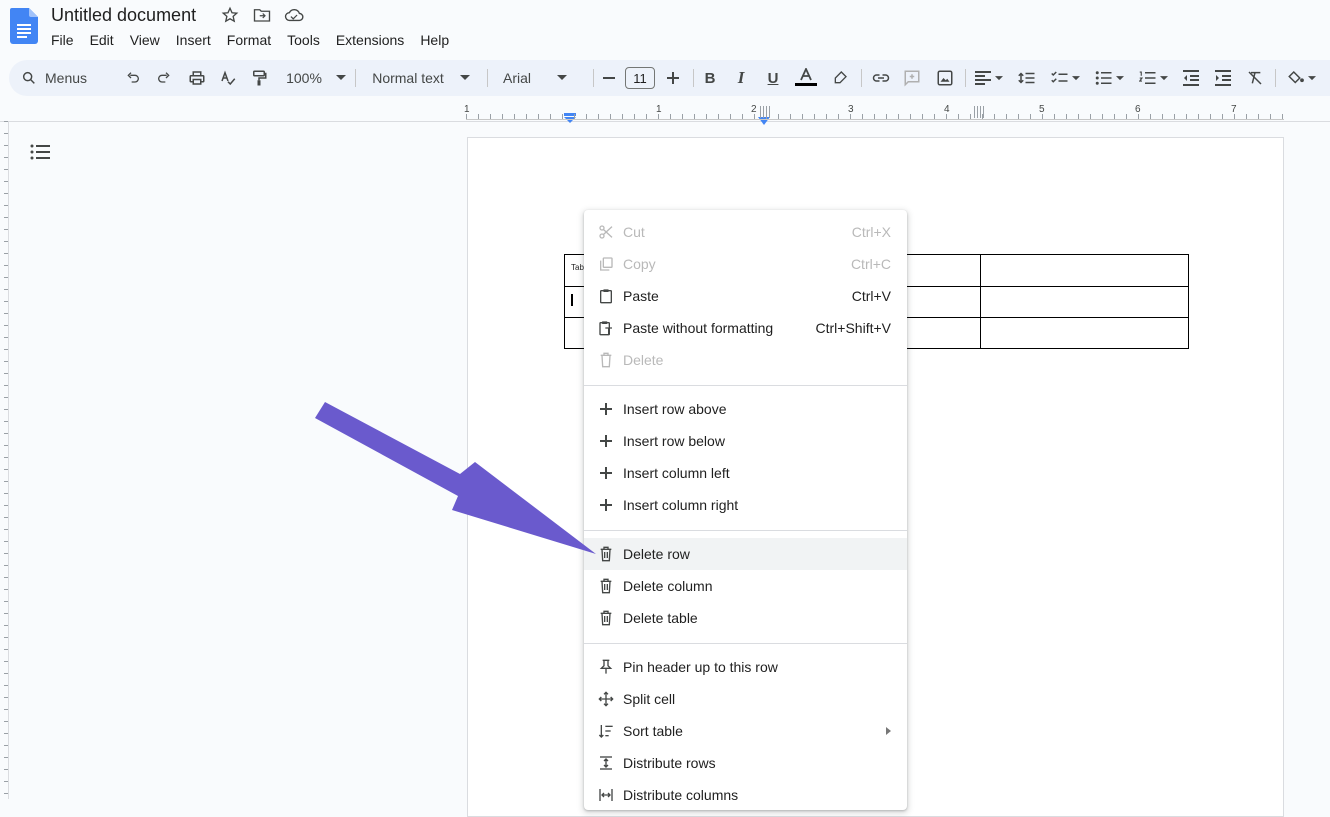 The height and width of the screenshot is (817, 1330). I want to click on paragraph-style-select: Normal text, so click(421, 78).